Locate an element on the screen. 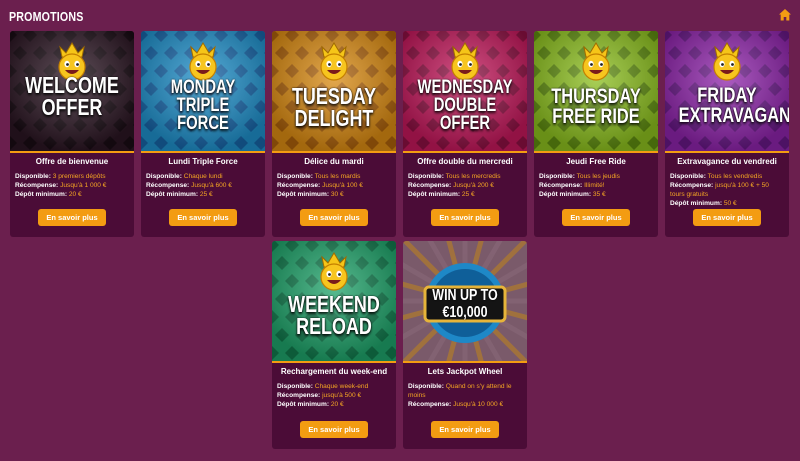 This screenshot has height=461, width=800. promo-detail-row: Récompense: Jusqu'à 1 000 € is located at coordinates (72, 185).